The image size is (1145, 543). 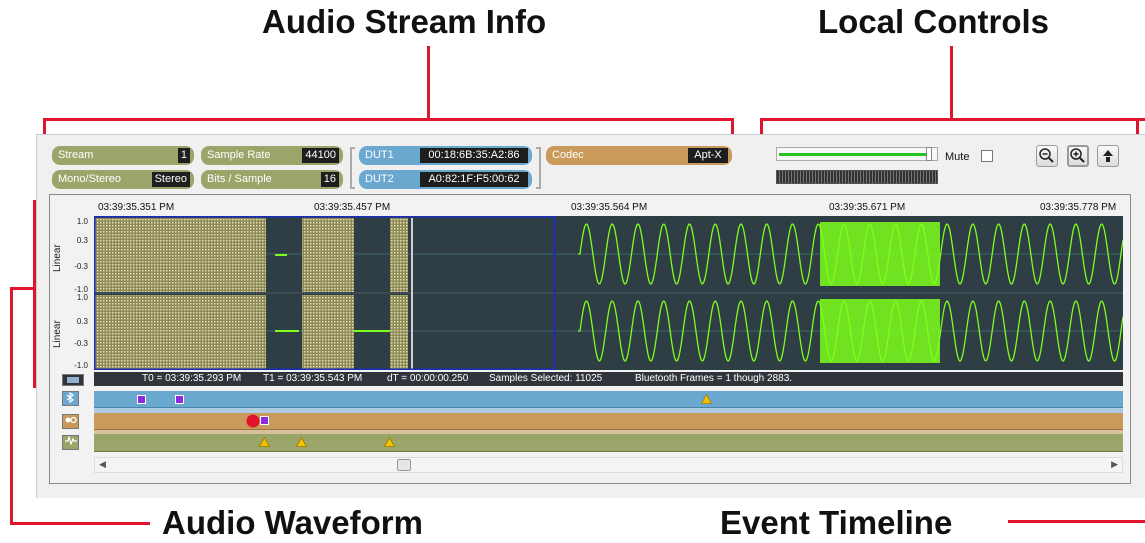 What do you see at coordinates (239, 179) in the screenshot?
I see `bits-per-sample-label: Bits / Sample` at bounding box center [239, 179].